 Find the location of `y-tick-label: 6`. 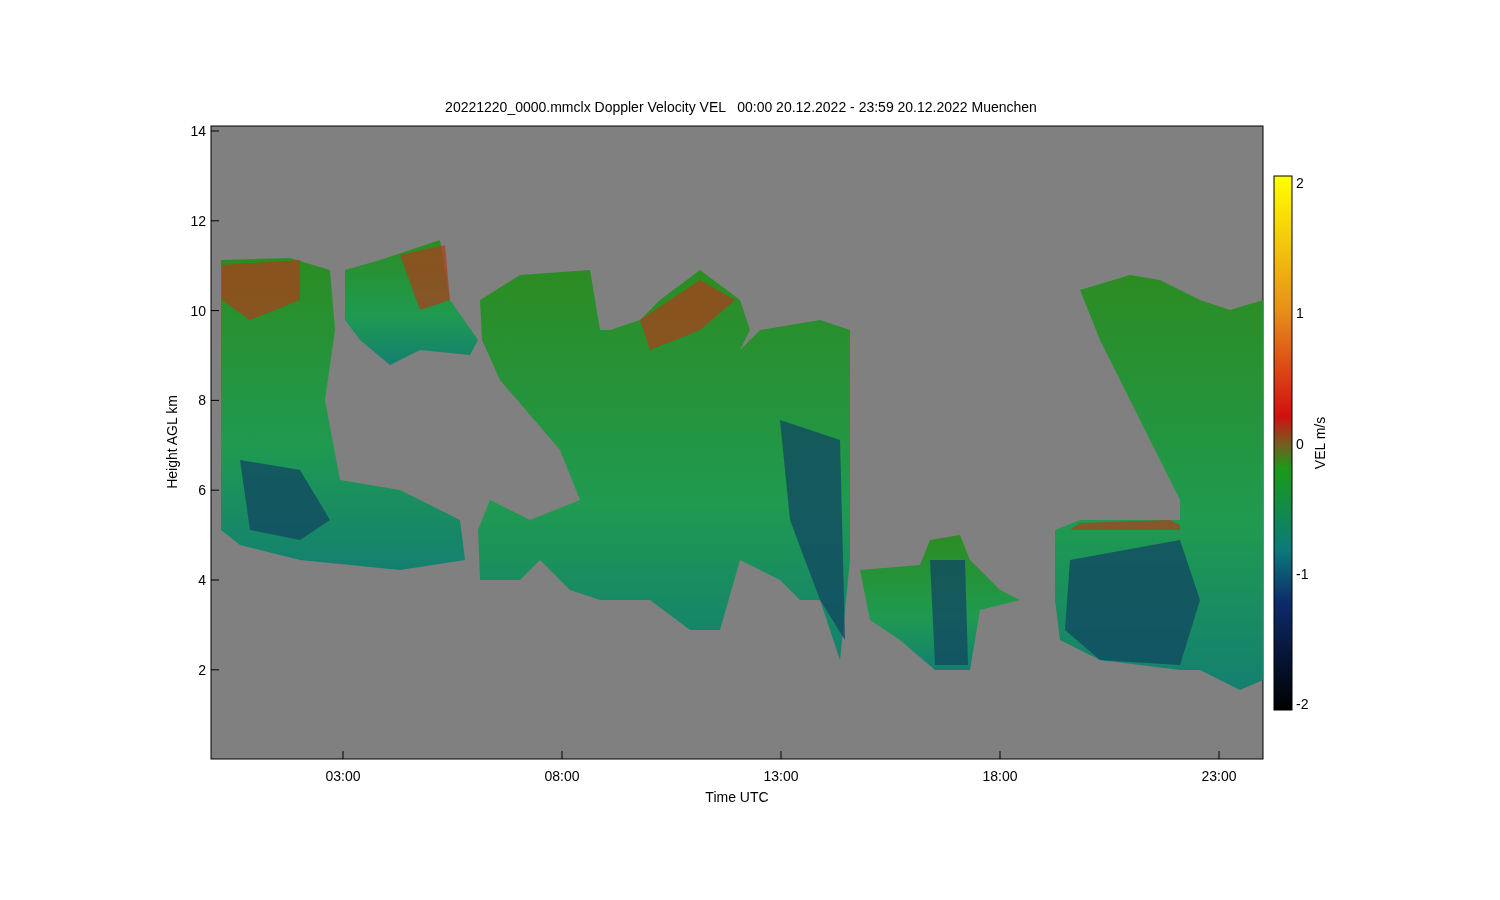

y-tick-label: 6 is located at coordinates (202, 490).